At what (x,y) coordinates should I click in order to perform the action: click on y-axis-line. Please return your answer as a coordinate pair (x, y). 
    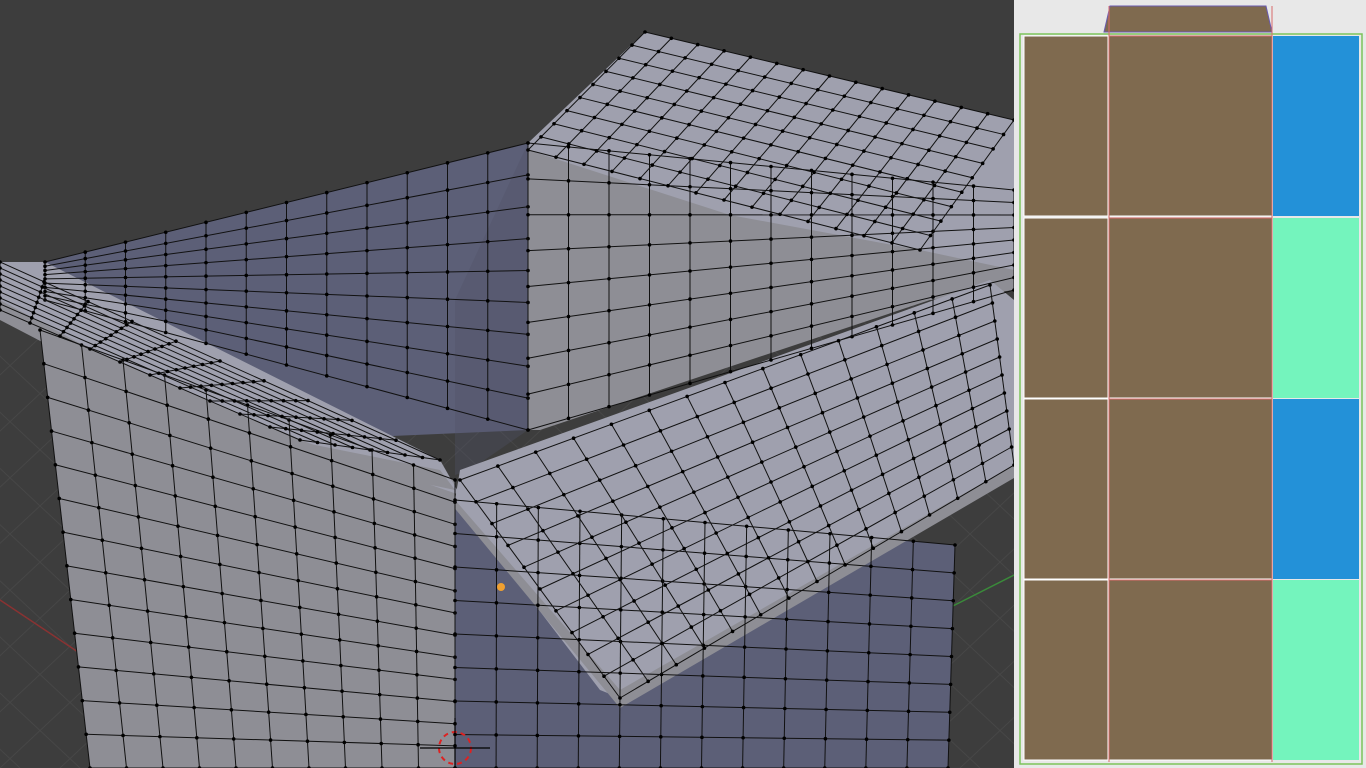
    Looking at the image, I should click on (979, 592).